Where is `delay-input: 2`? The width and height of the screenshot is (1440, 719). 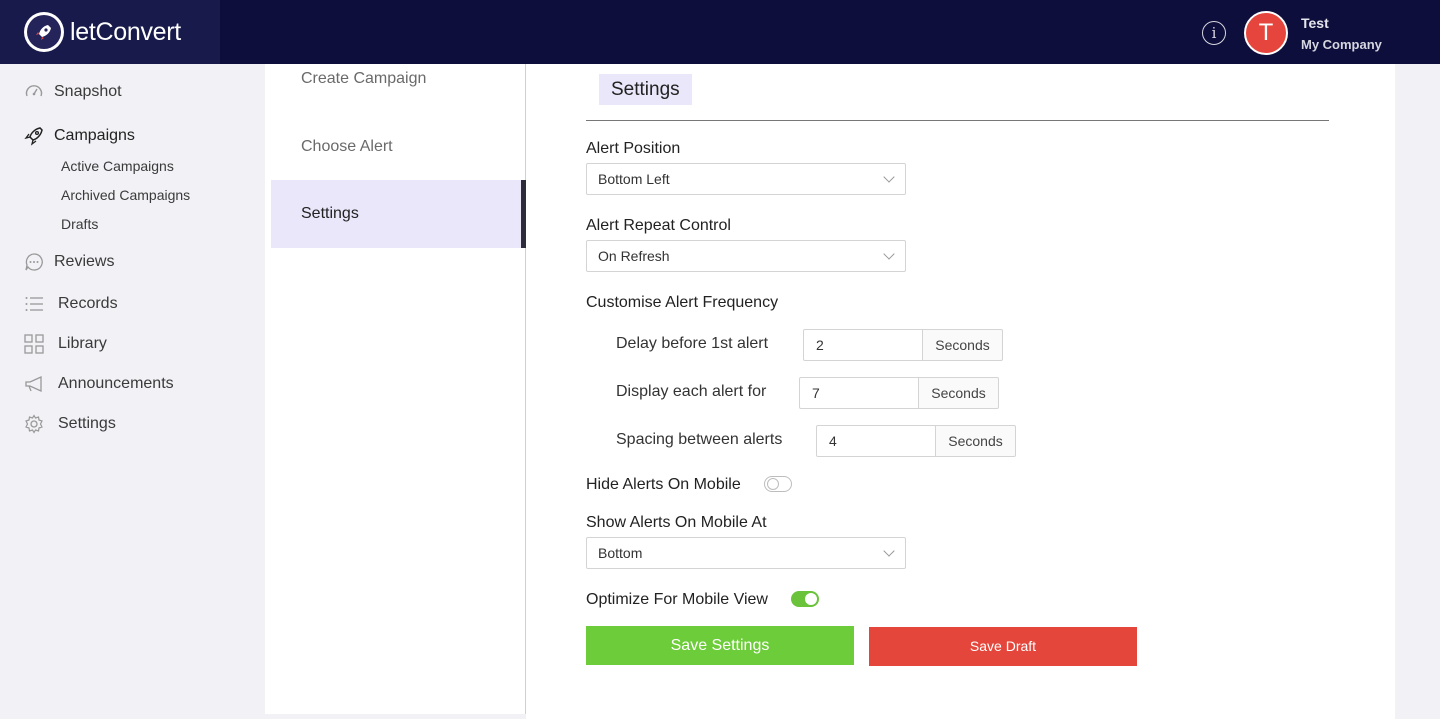 delay-input: 2 is located at coordinates (863, 345).